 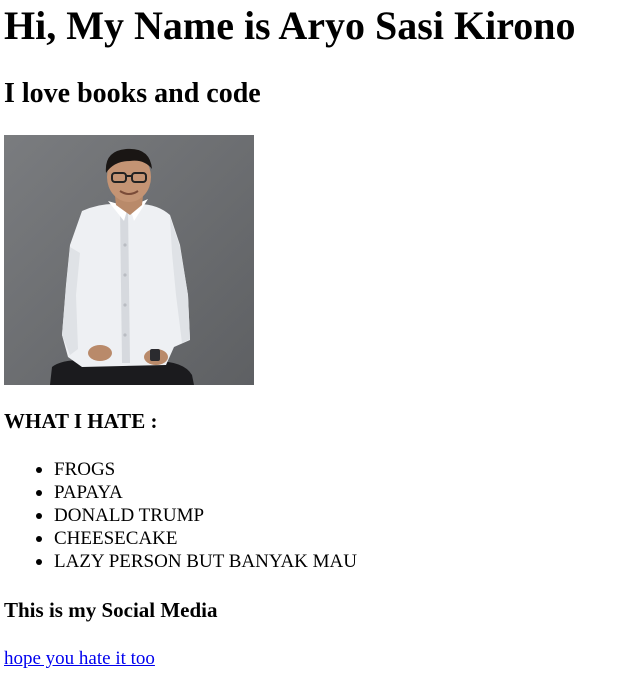 What do you see at coordinates (196, 469) in the screenshot?
I see `list-item: FROGS` at bounding box center [196, 469].